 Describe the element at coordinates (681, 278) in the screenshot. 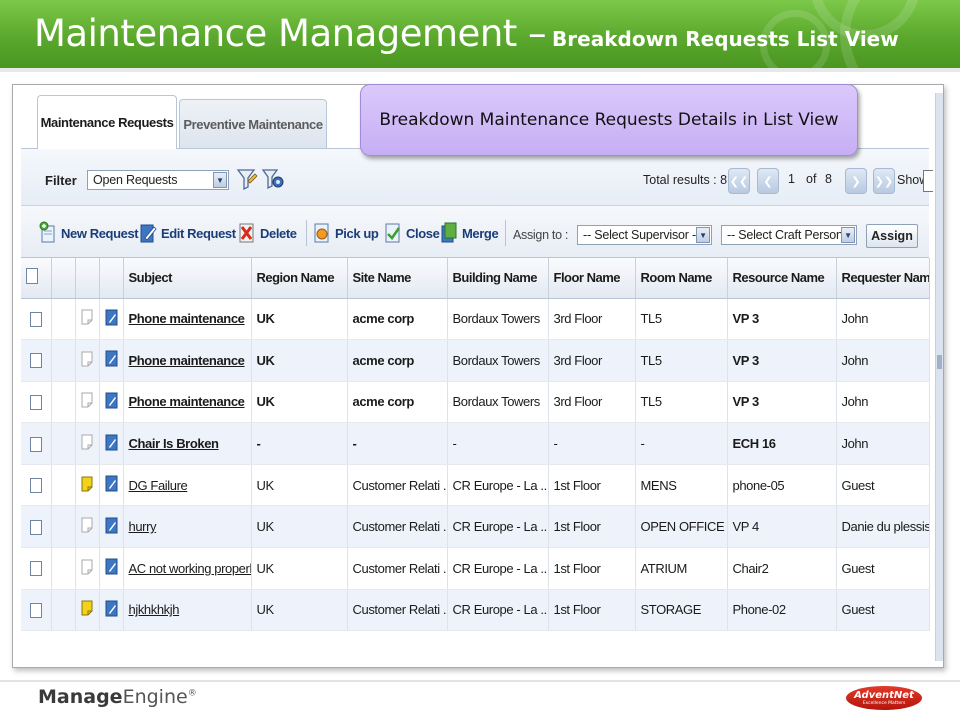

I see `column-header-room: Room Name` at that location.